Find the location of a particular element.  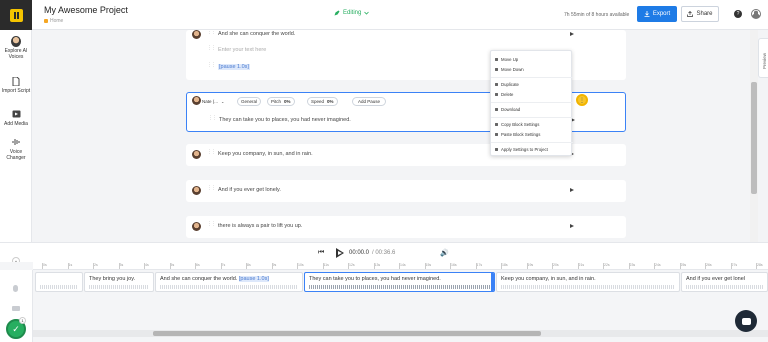

menu-item-move-up: Move Up is located at coordinates (506, 59).